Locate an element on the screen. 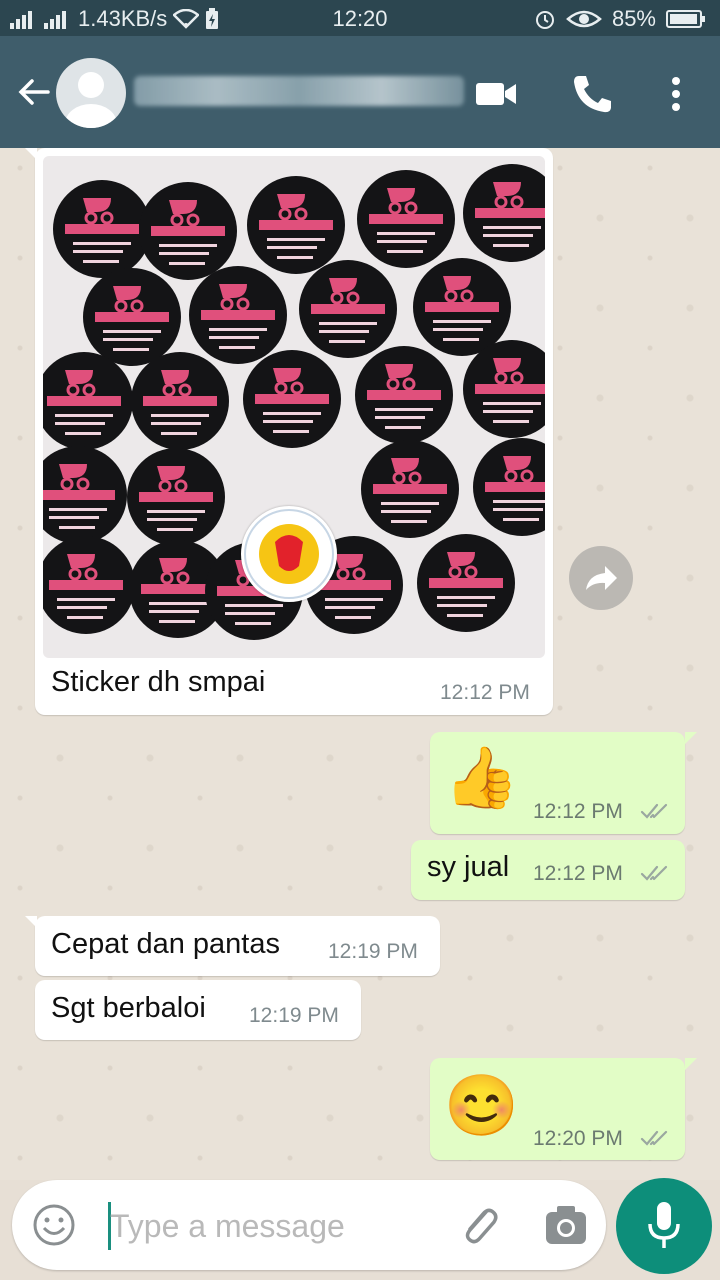  outgoing-text-message: sy jual 12:12 PM is located at coordinates (548, 870).